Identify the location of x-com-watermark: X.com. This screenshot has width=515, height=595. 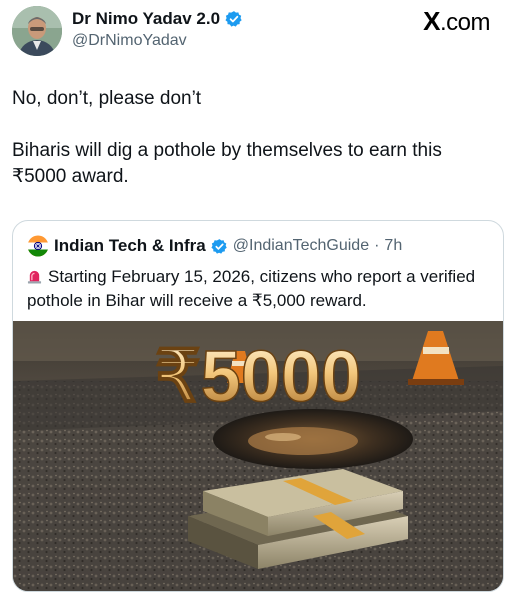
(456, 21).